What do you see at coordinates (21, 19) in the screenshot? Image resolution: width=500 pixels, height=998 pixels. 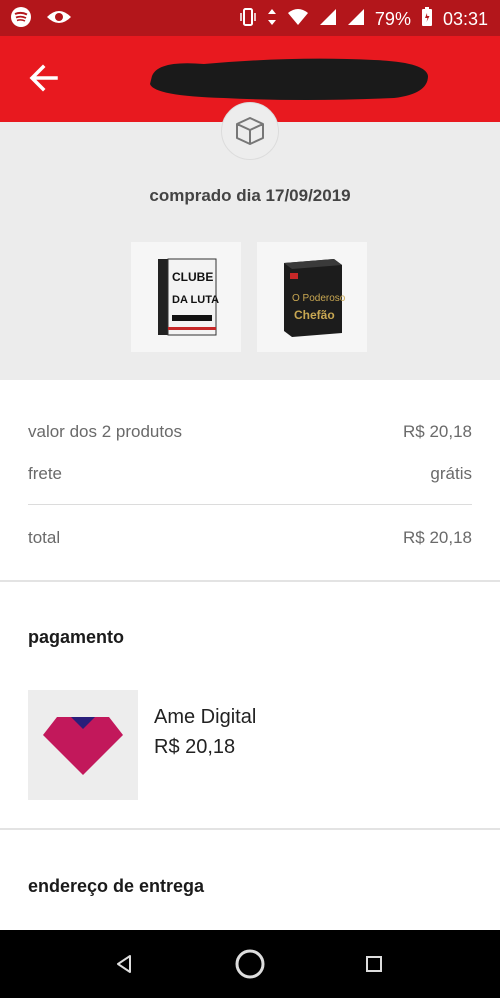 I see `spotify-icon` at bounding box center [21, 19].